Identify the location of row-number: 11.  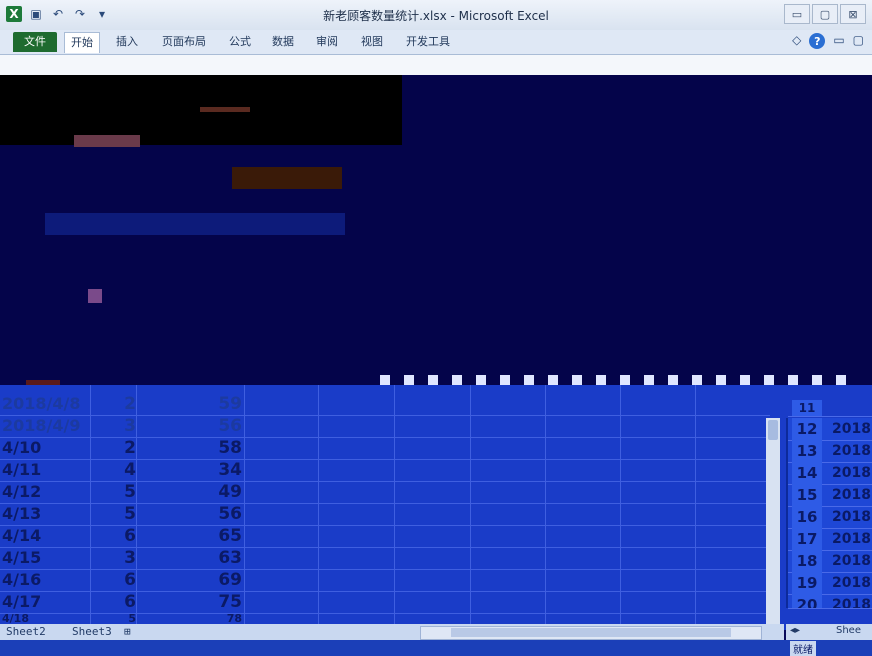
(807, 408).